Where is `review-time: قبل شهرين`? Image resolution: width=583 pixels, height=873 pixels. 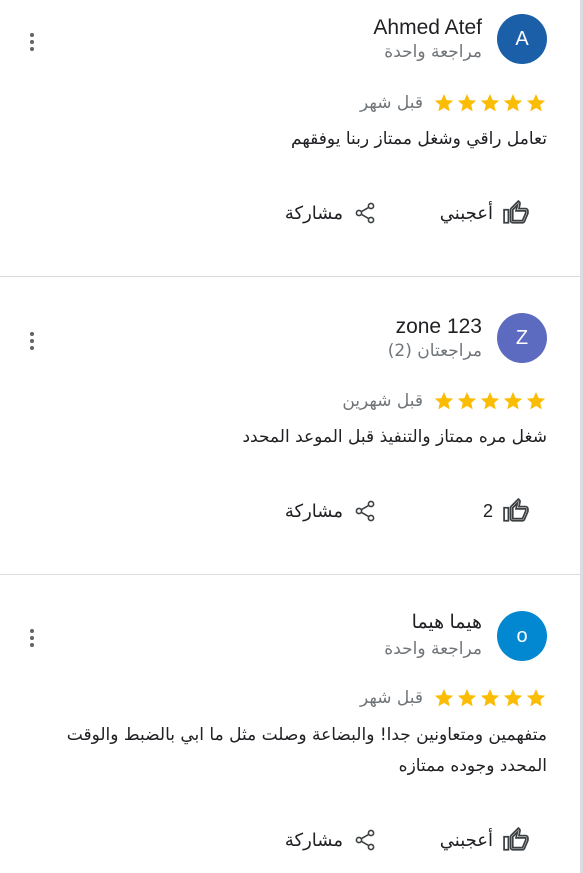 review-time: قبل شهرين is located at coordinates (382, 401).